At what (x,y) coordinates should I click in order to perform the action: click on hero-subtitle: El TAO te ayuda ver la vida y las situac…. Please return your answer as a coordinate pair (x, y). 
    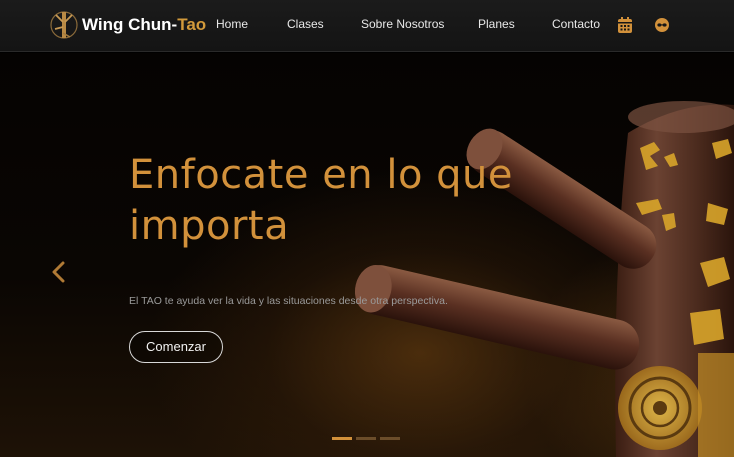
    Looking at the image, I should click on (288, 301).